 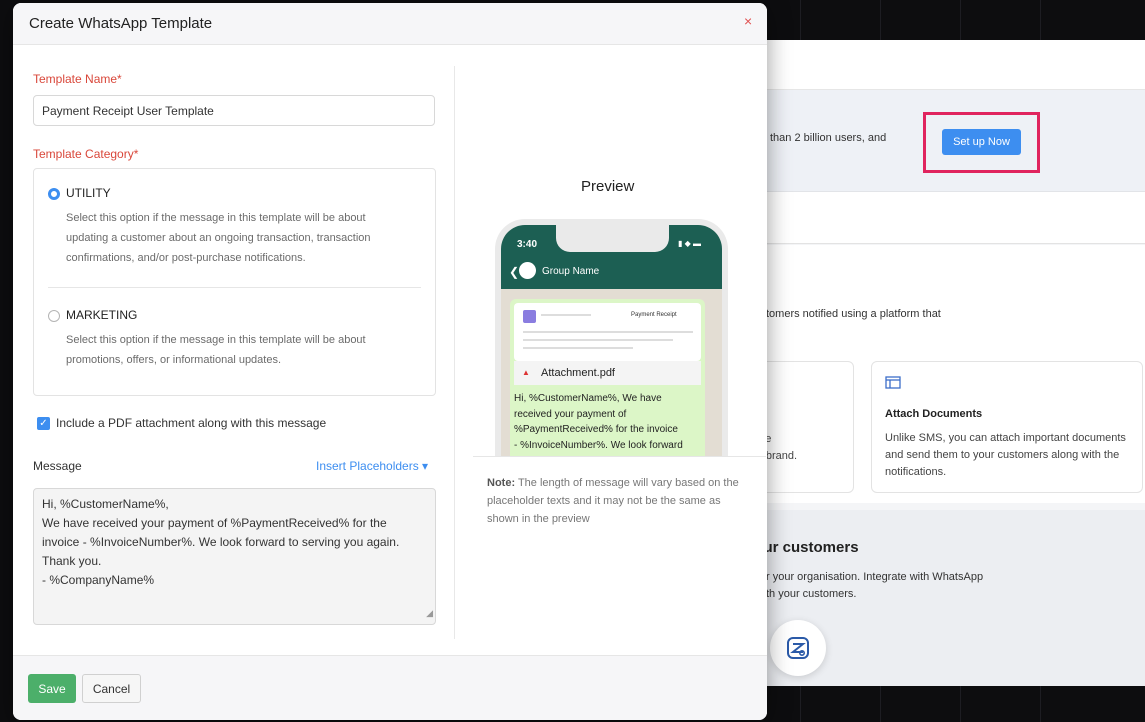 I want to click on option-marketing-title: MARKETING, so click(x=102, y=315).